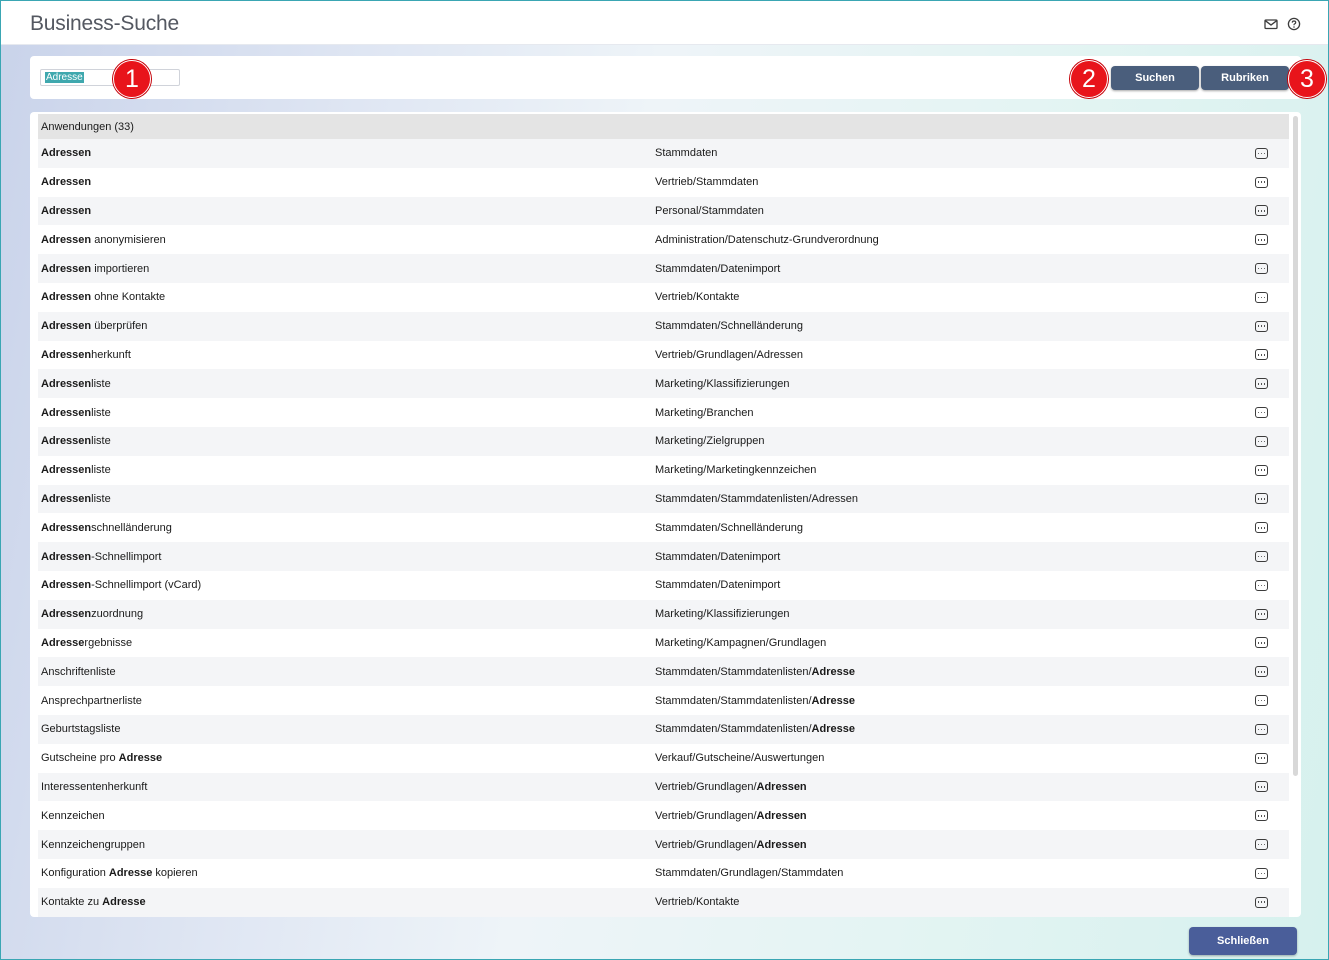  I want to click on table-row: Adressenliste Marketing/Branchen, so click(663, 412).